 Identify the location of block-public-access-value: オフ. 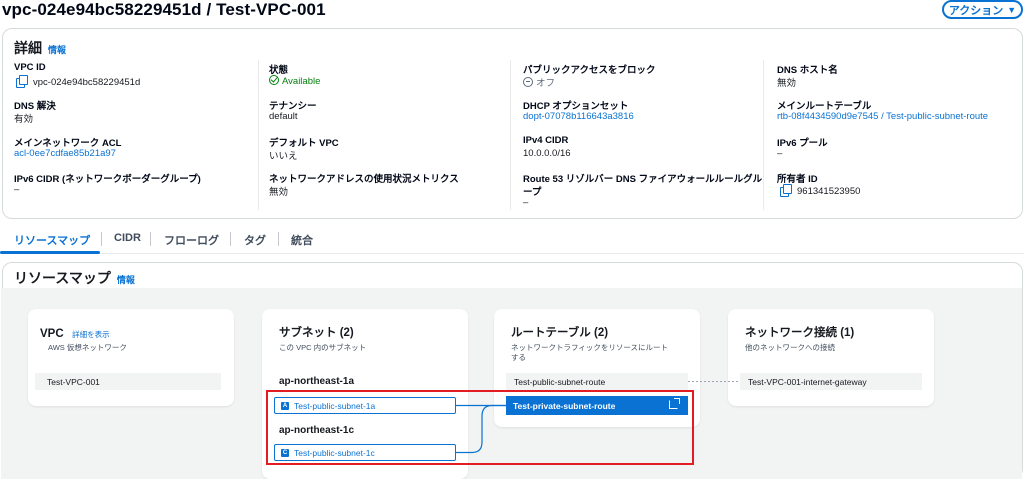
(539, 82).